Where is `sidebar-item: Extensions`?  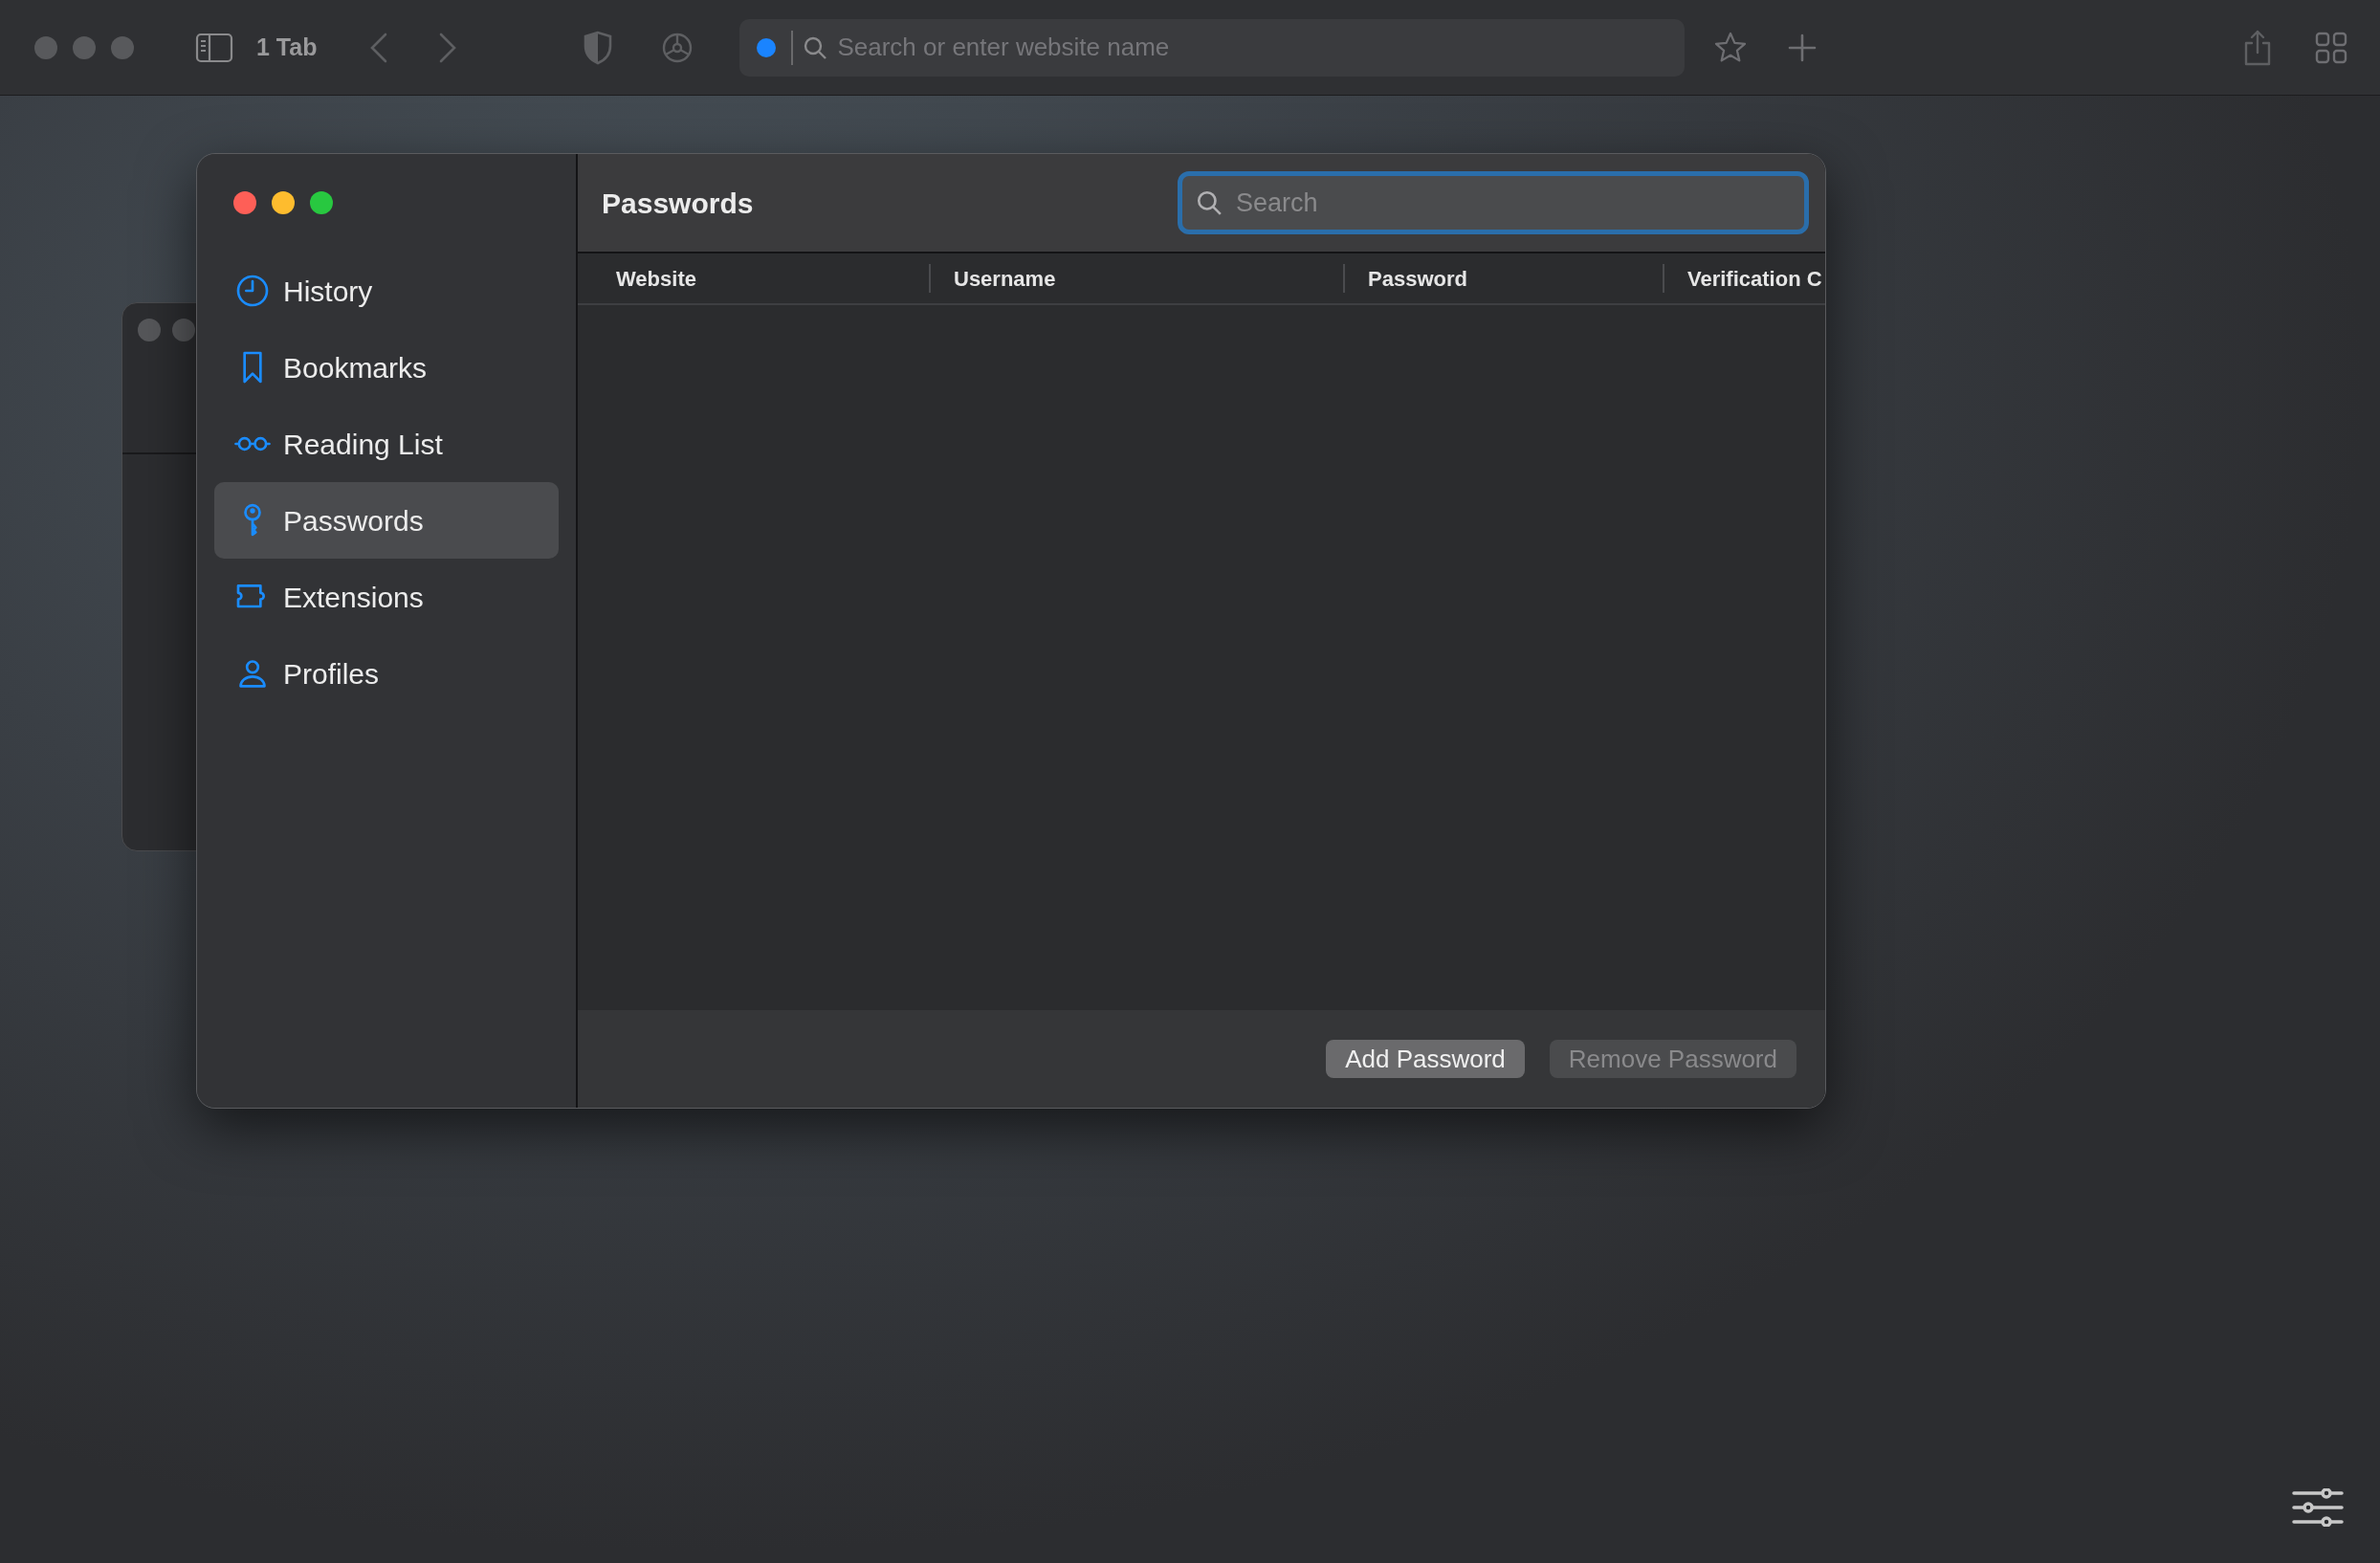
sidebar-item: Extensions is located at coordinates (387, 597).